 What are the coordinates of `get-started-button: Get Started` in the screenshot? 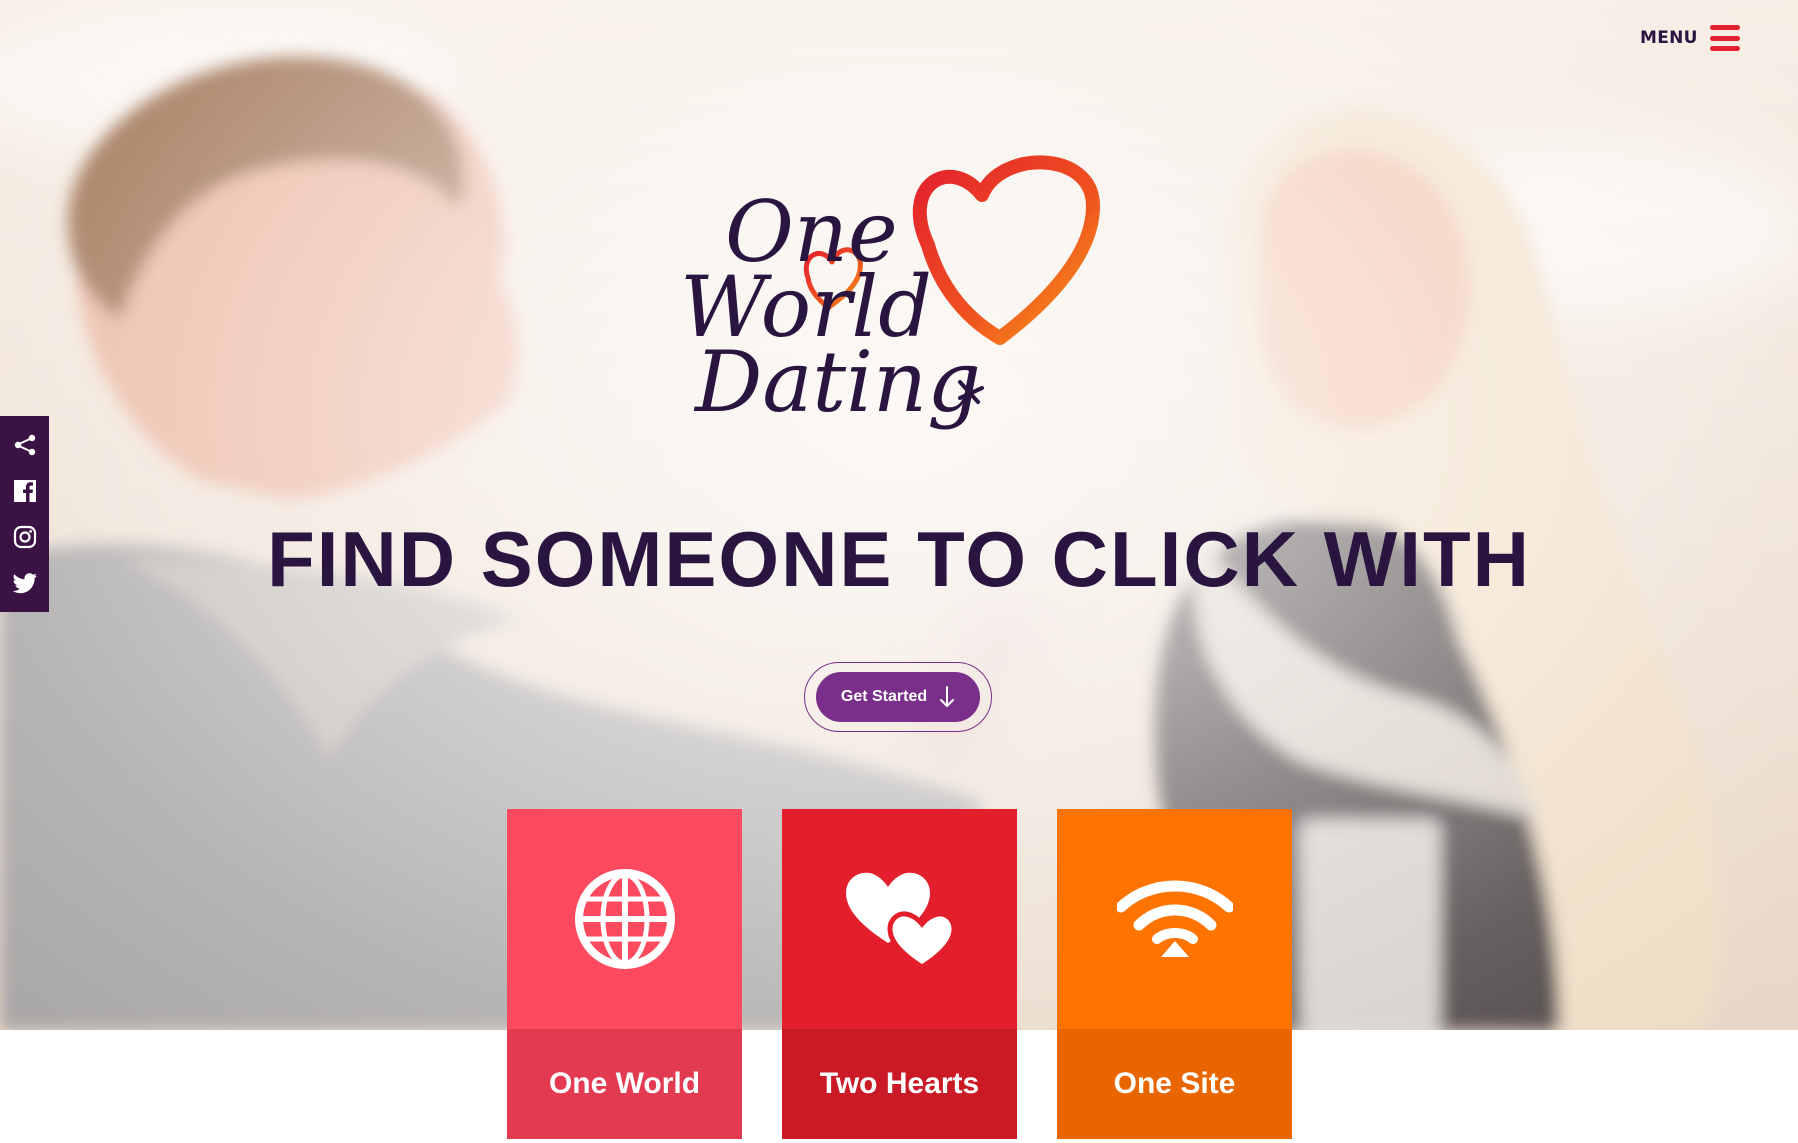 It's located at (898, 697).